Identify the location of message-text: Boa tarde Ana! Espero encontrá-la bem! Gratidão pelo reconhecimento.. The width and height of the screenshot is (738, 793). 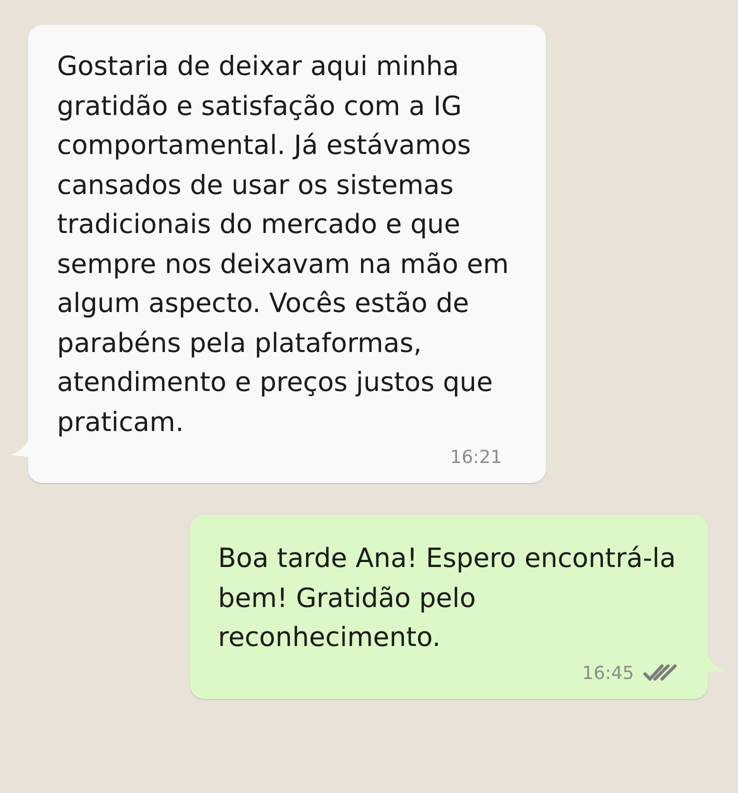
(447, 598).